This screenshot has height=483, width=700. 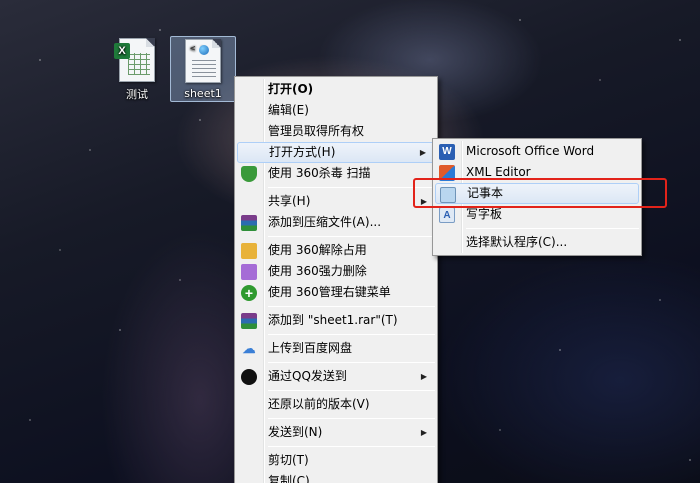 I want to click on menu-item-send-to: 发送到(N) ▶, so click(x=336, y=432).